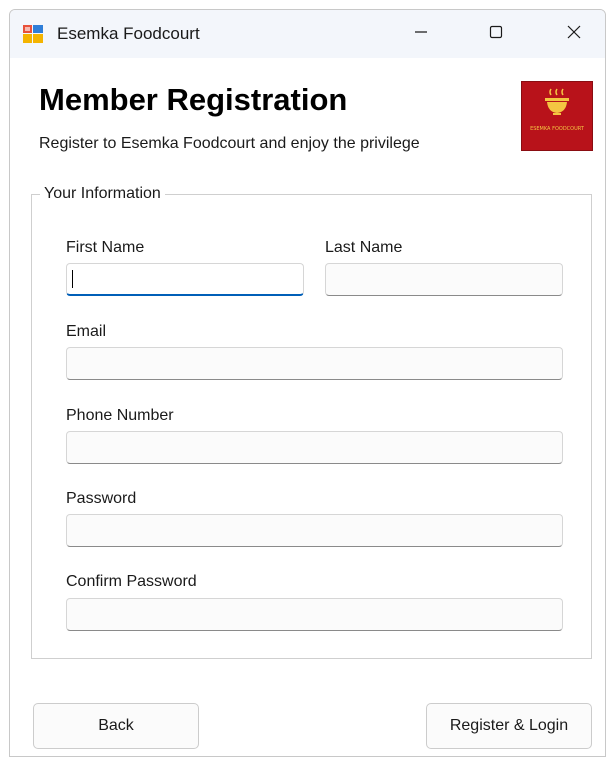 The height and width of the screenshot is (760, 609). I want to click on phone-number-input, so click(314, 447).